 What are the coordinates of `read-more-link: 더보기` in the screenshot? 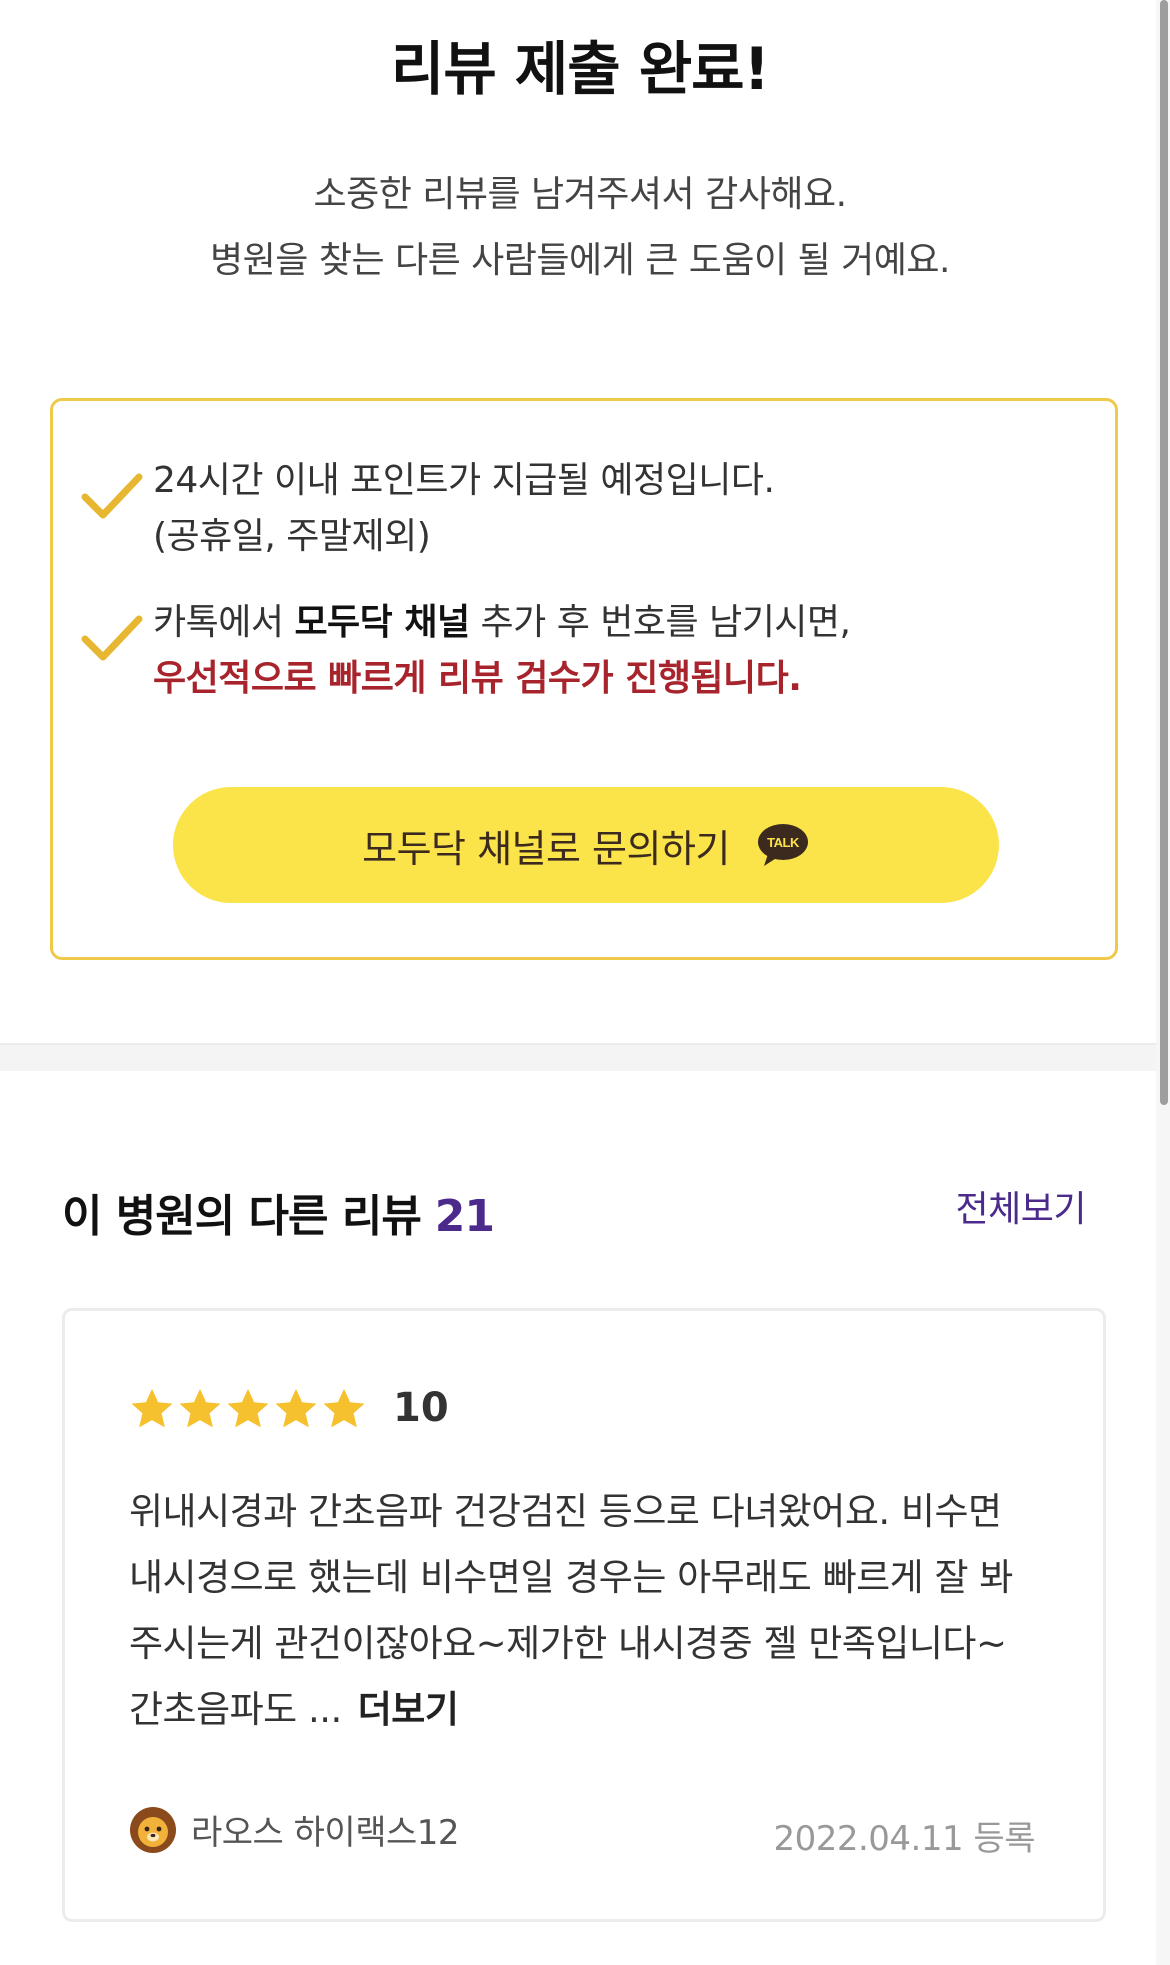 It's located at (408, 1709).